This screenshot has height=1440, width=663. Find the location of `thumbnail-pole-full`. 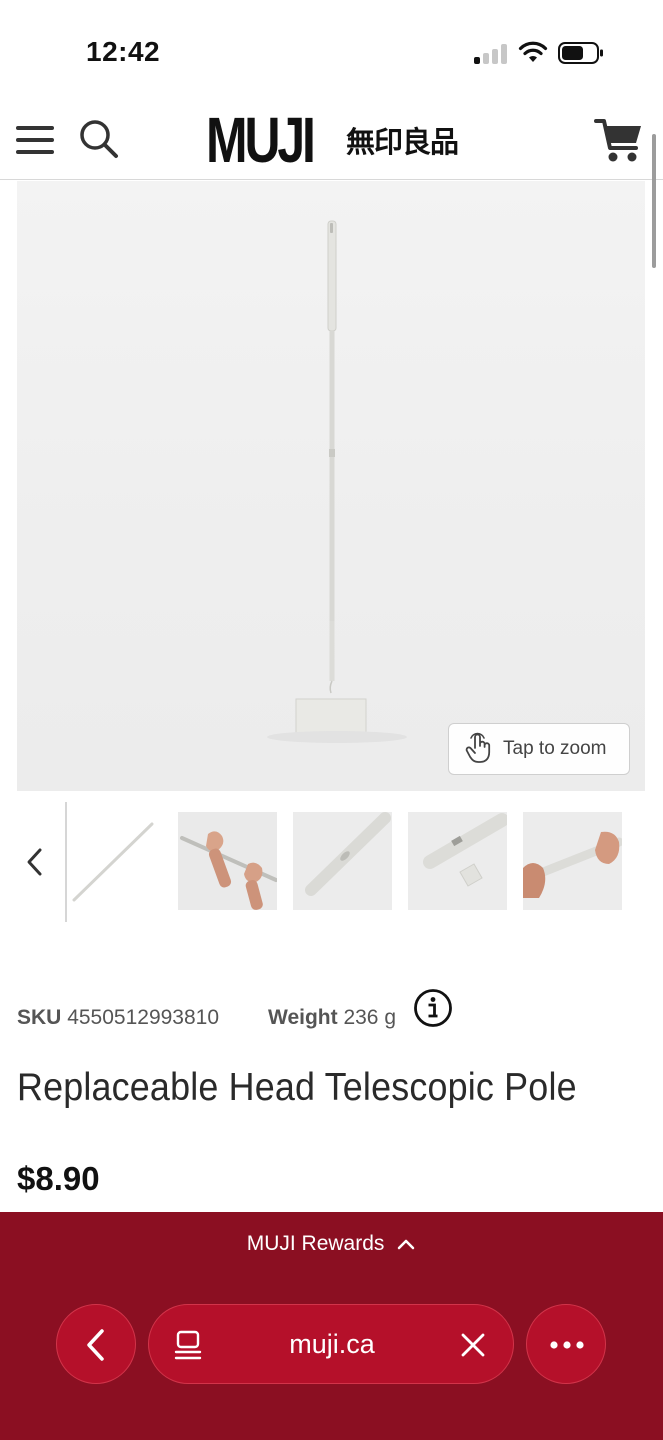

thumbnail-pole-full is located at coordinates (119, 861).